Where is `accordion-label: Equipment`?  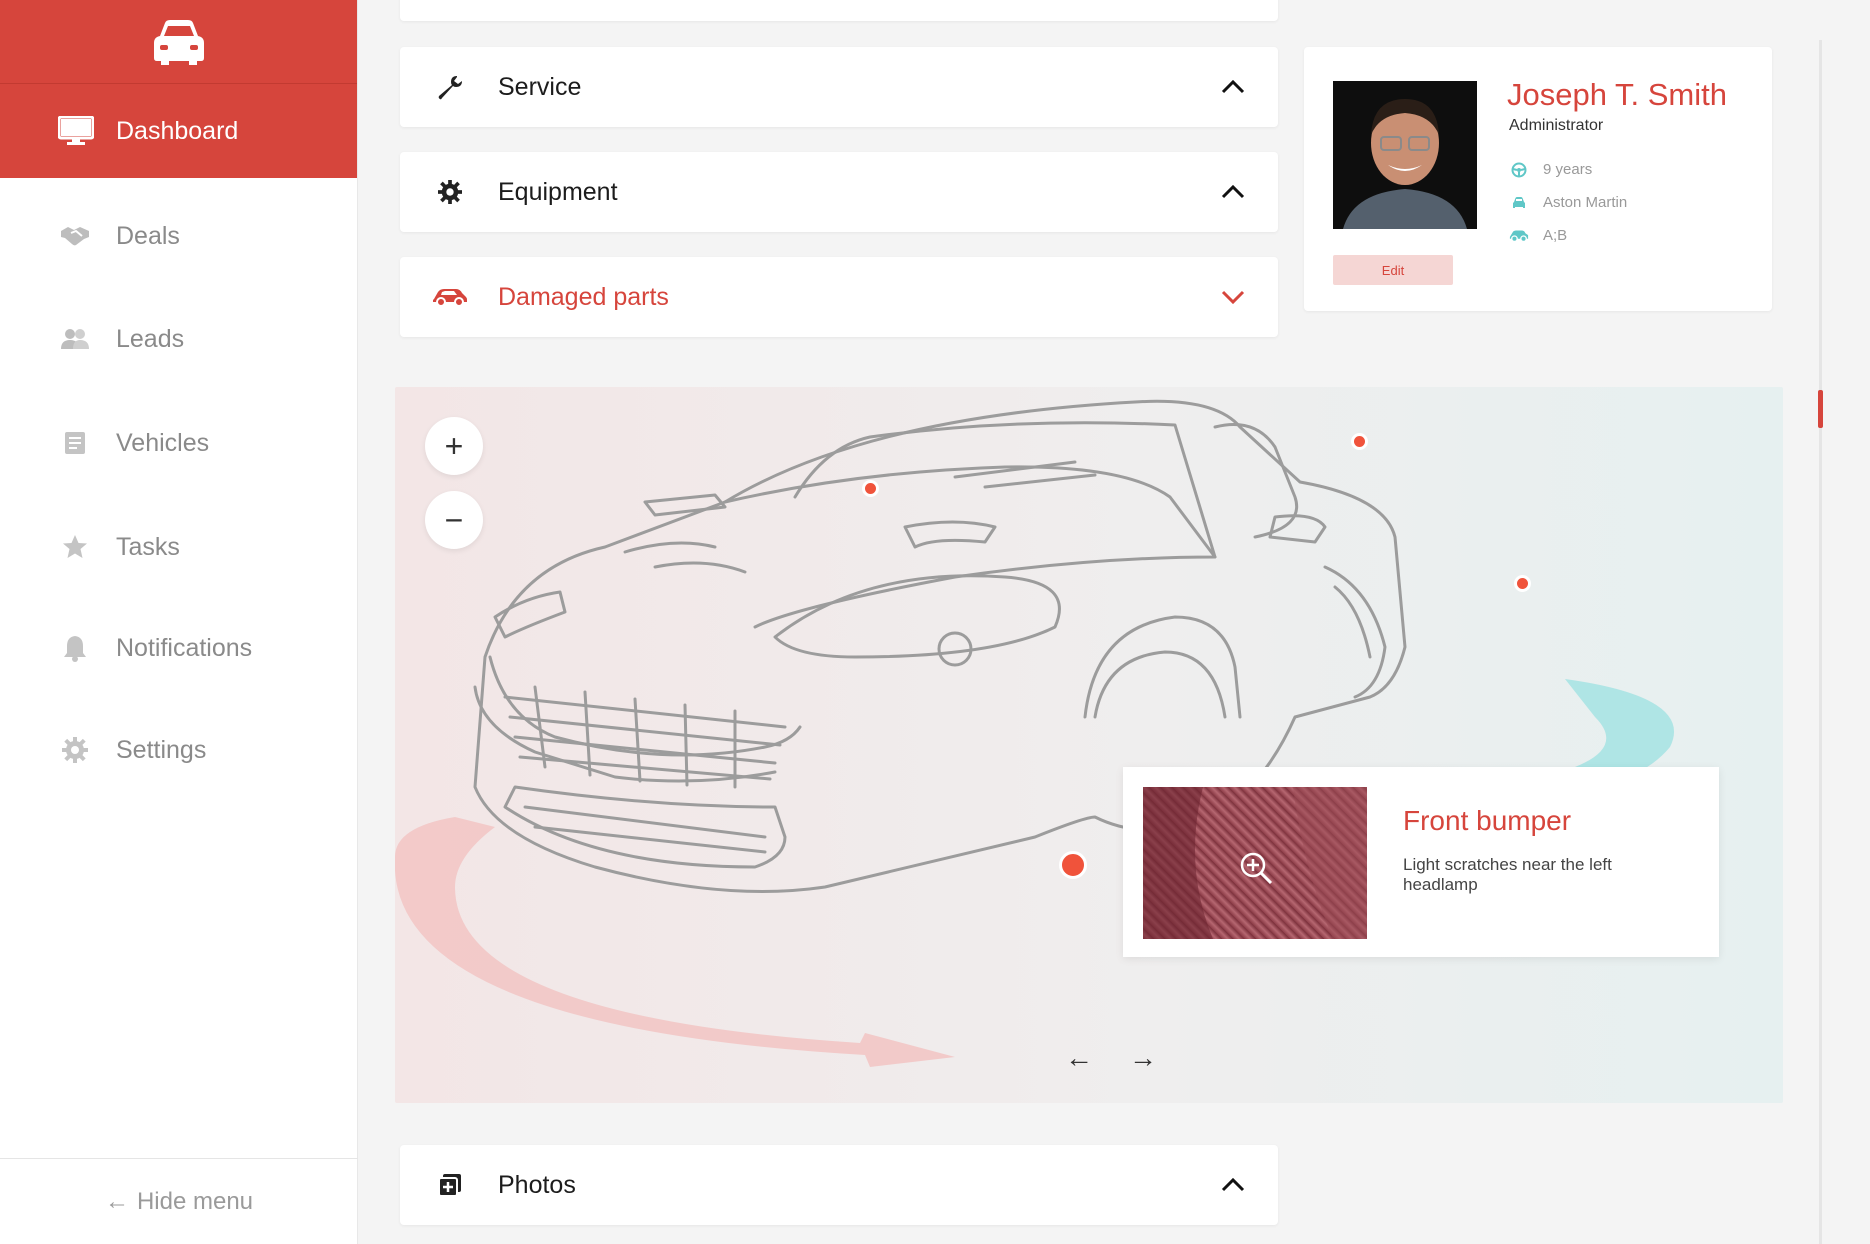 accordion-label: Equipment is located at coordinates (558, 191).